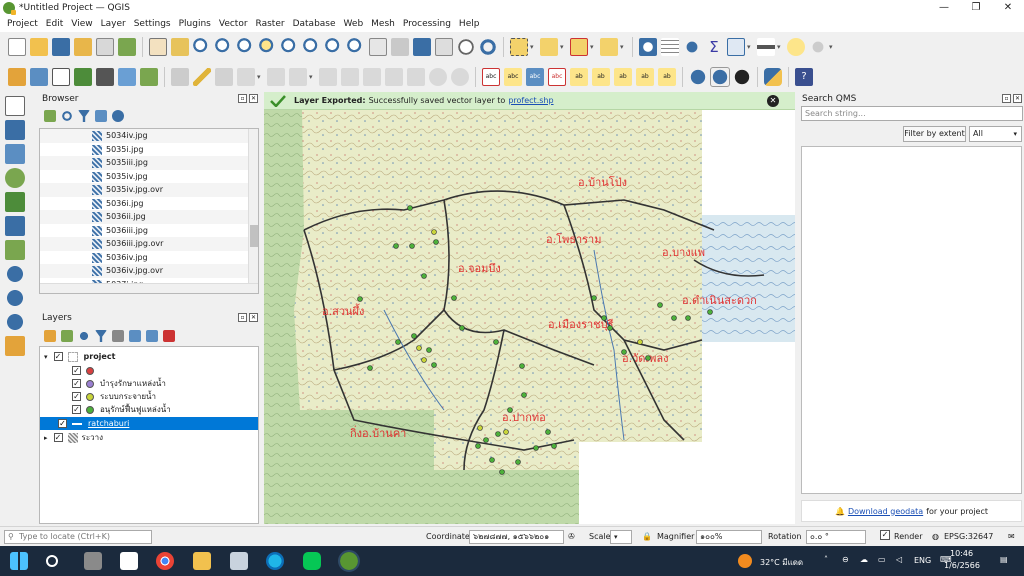 The image size is (1024, 576). Describe the element at coordinates (15, 226) in the screenshot. I see `add-postgis-icon` at that location.